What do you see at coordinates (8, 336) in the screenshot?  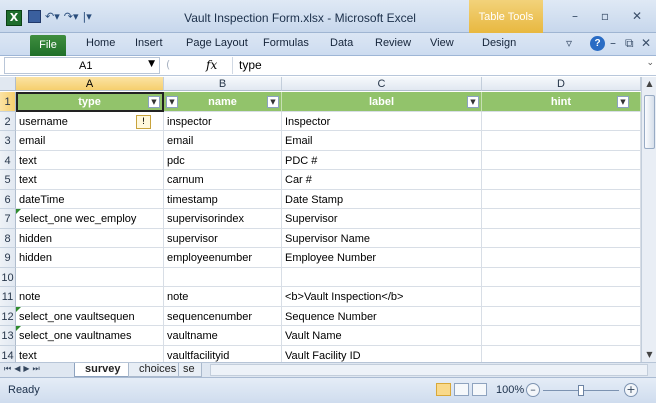 I see `row-number: 13` at bounding box center [8, 336].